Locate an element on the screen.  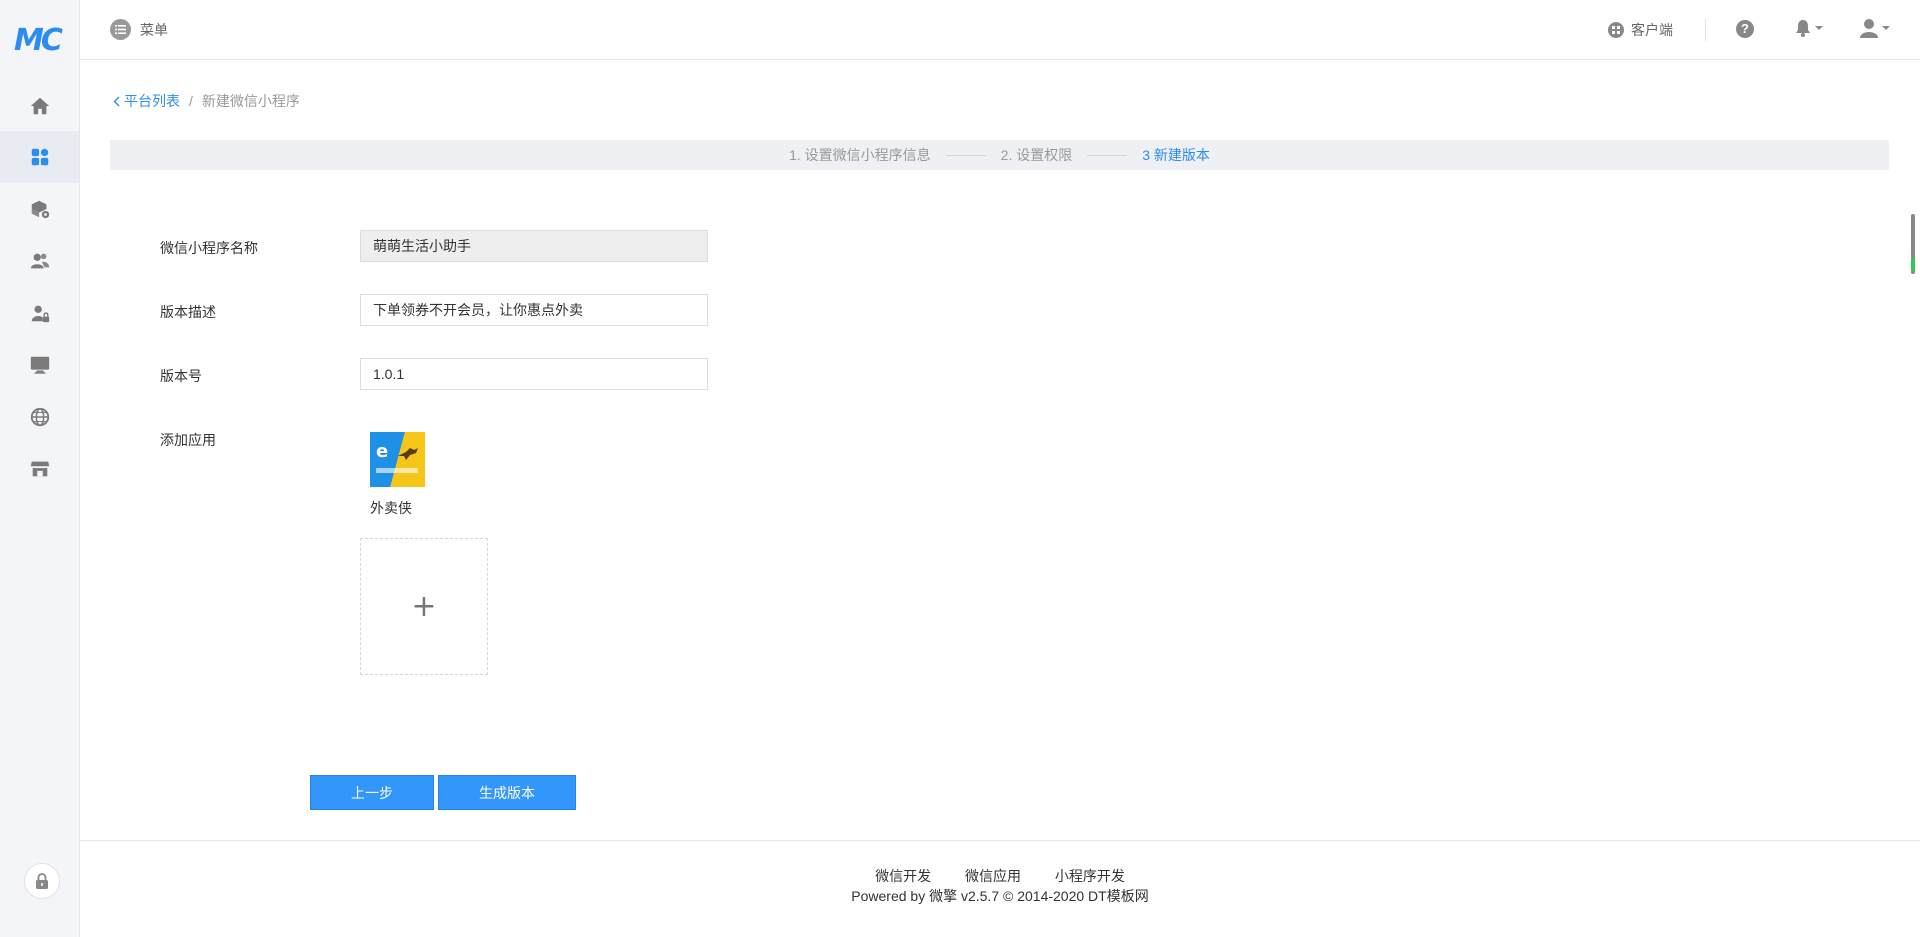
app-mascot-icon is located at coordinates (408, 454).